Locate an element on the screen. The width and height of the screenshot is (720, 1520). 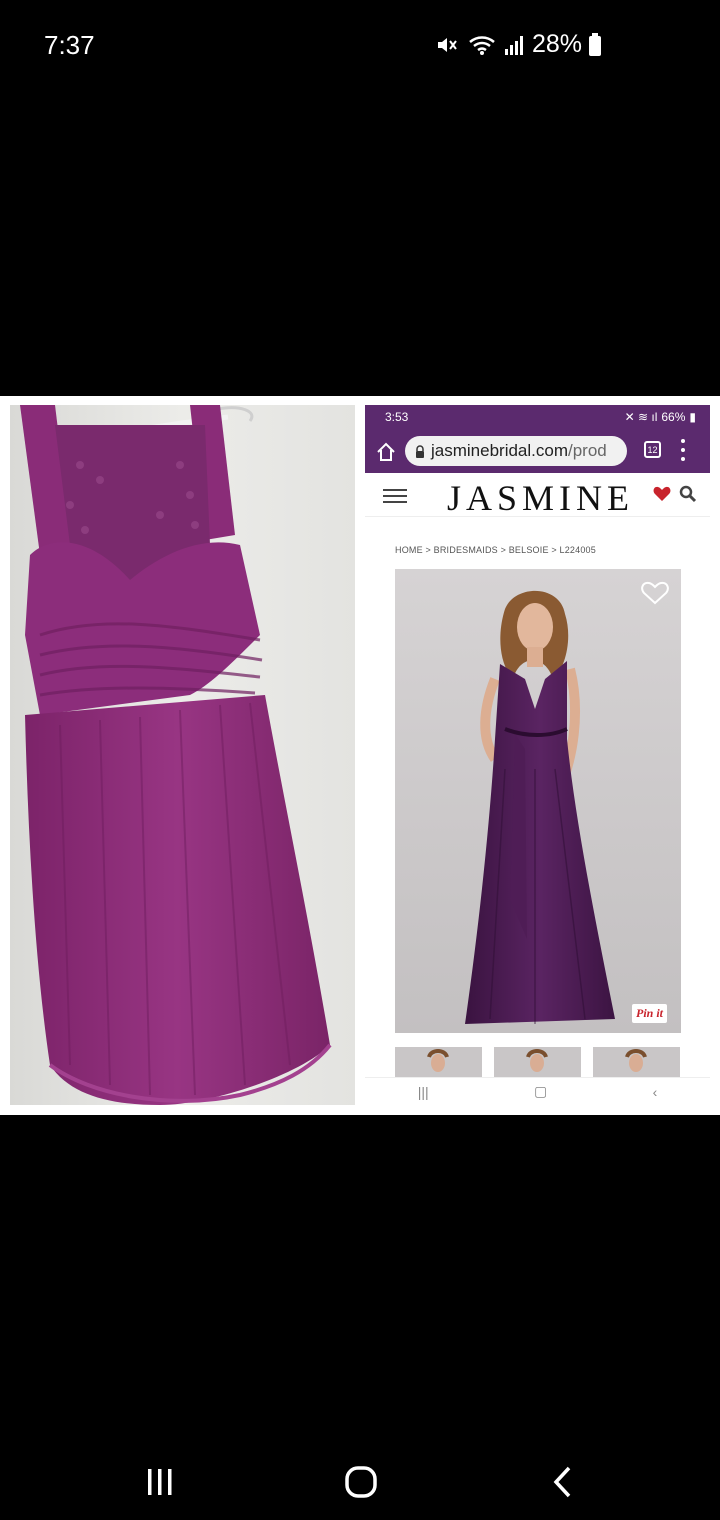
home-circle-icon is located at coordinates (361, 1482).